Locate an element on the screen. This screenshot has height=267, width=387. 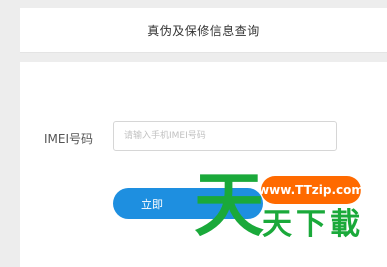
watermark-text: 天下載 is located at coordinates (313, 224).